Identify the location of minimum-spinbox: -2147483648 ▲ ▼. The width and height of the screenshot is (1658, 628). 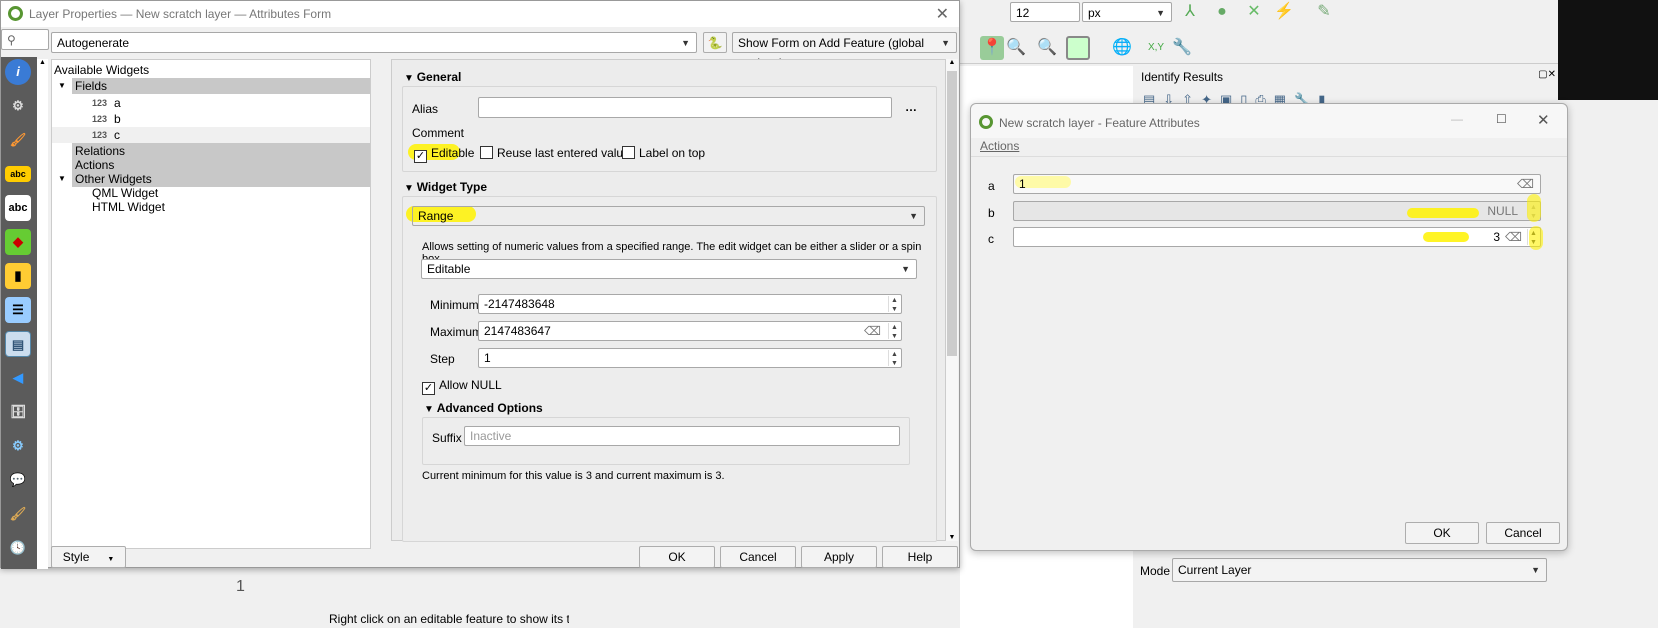
(690, 304).